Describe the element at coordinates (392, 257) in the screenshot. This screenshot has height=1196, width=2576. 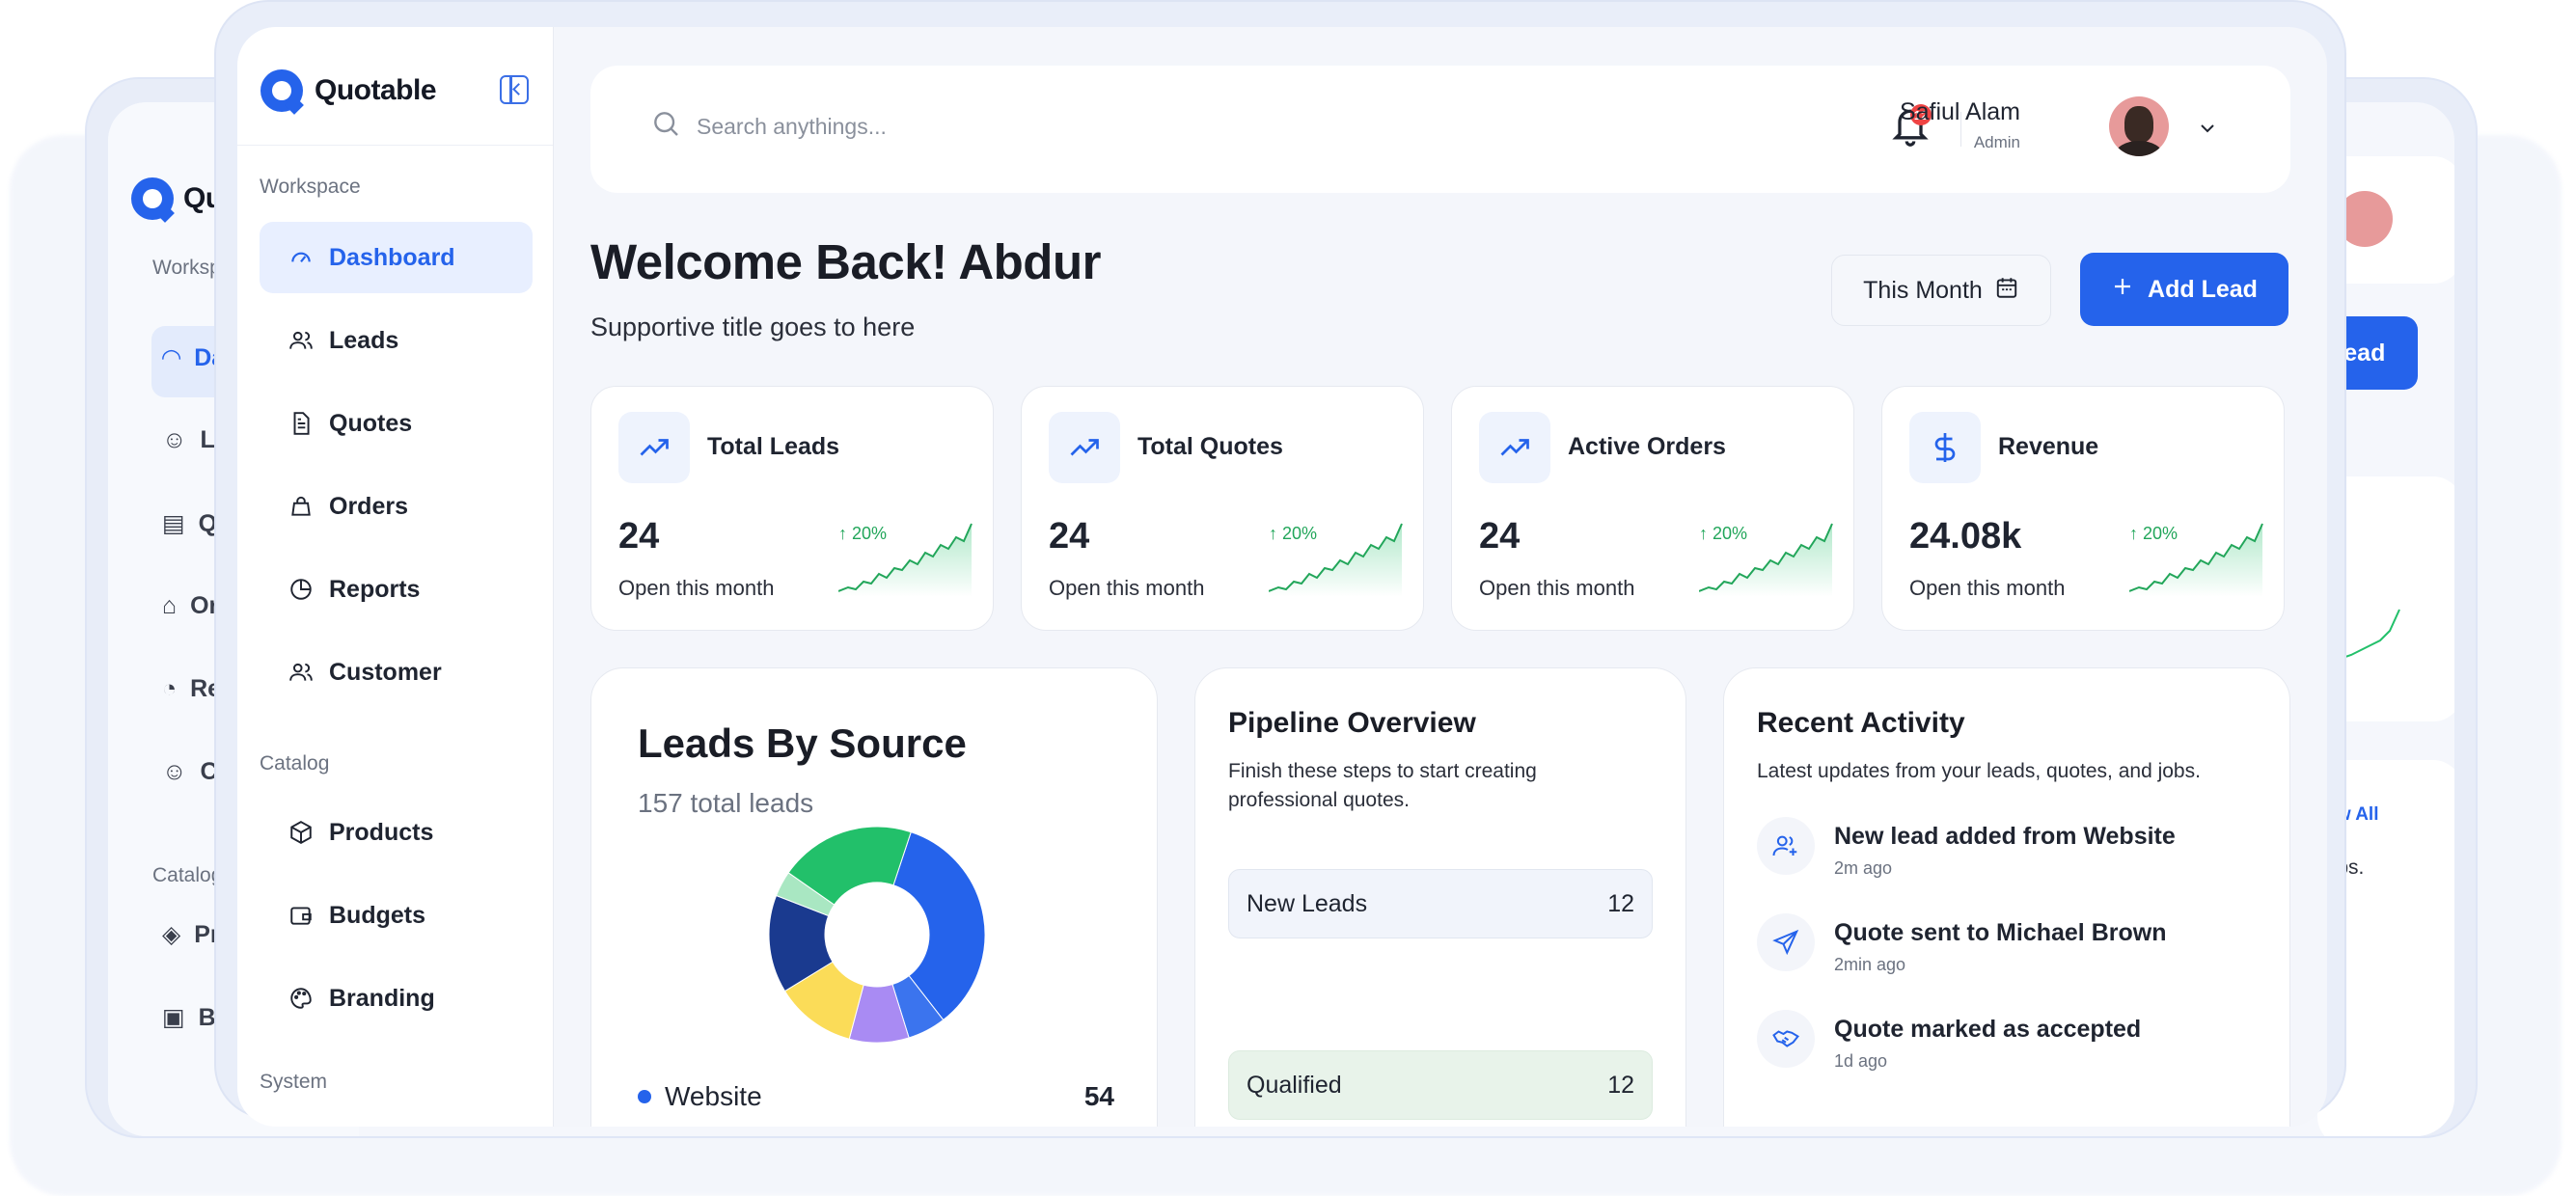
I see `sidebar-item-label: Dashboard` at that location.